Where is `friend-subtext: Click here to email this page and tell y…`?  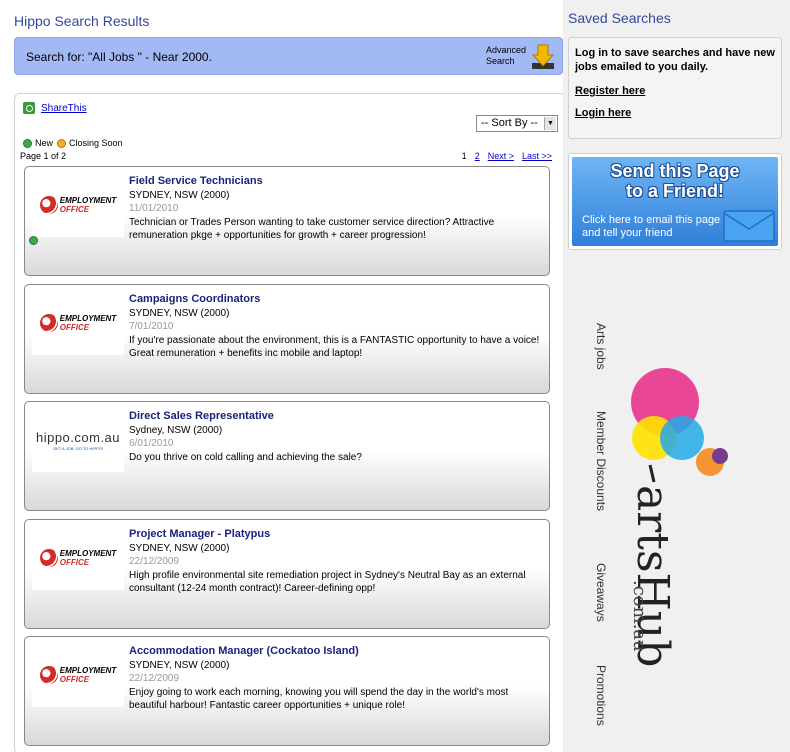 friend-subtext: Click here to email this page and tell y… is located at coordinates (651, 226).